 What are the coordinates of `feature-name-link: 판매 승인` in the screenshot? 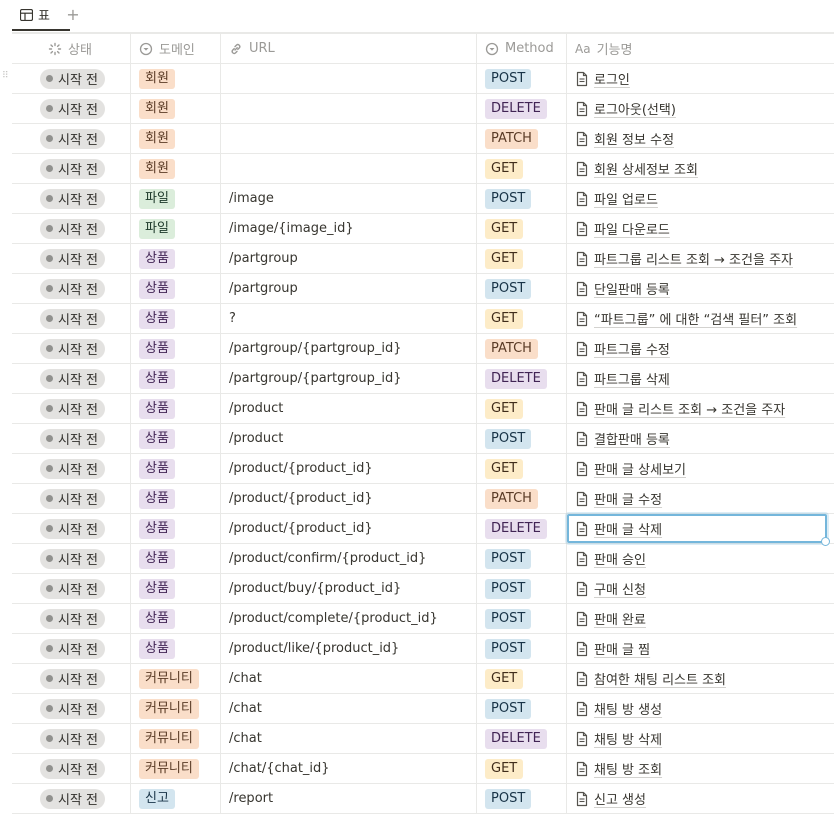 It's located at (620, 558).